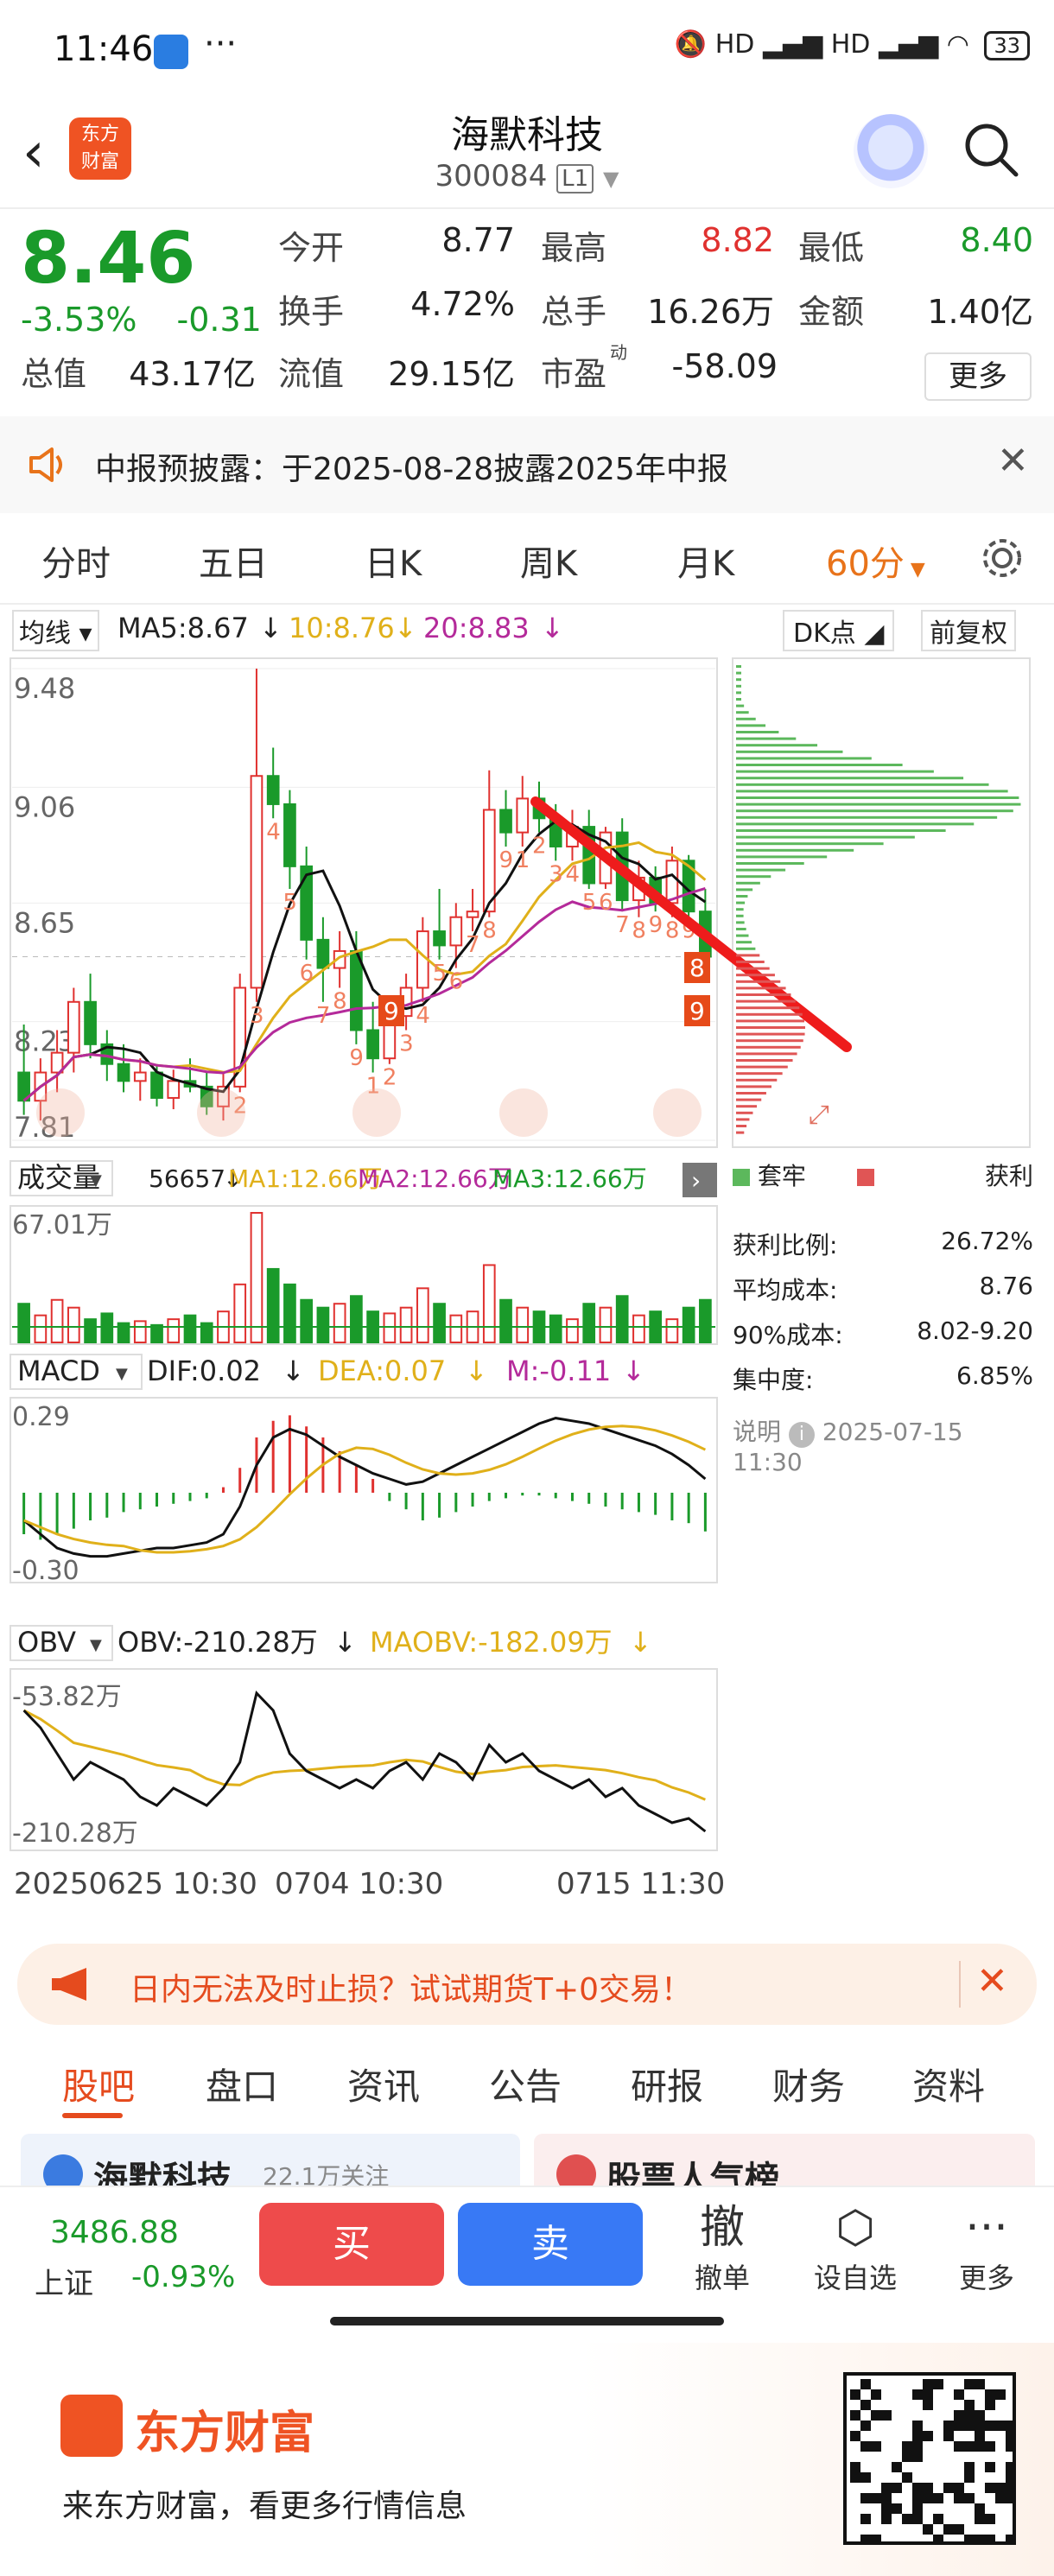 This screenshot has height=2576, width=1054. Describe the element at coordinates (79, 320) in the screenshot. I see `change-pct: -3.53%` at that location.